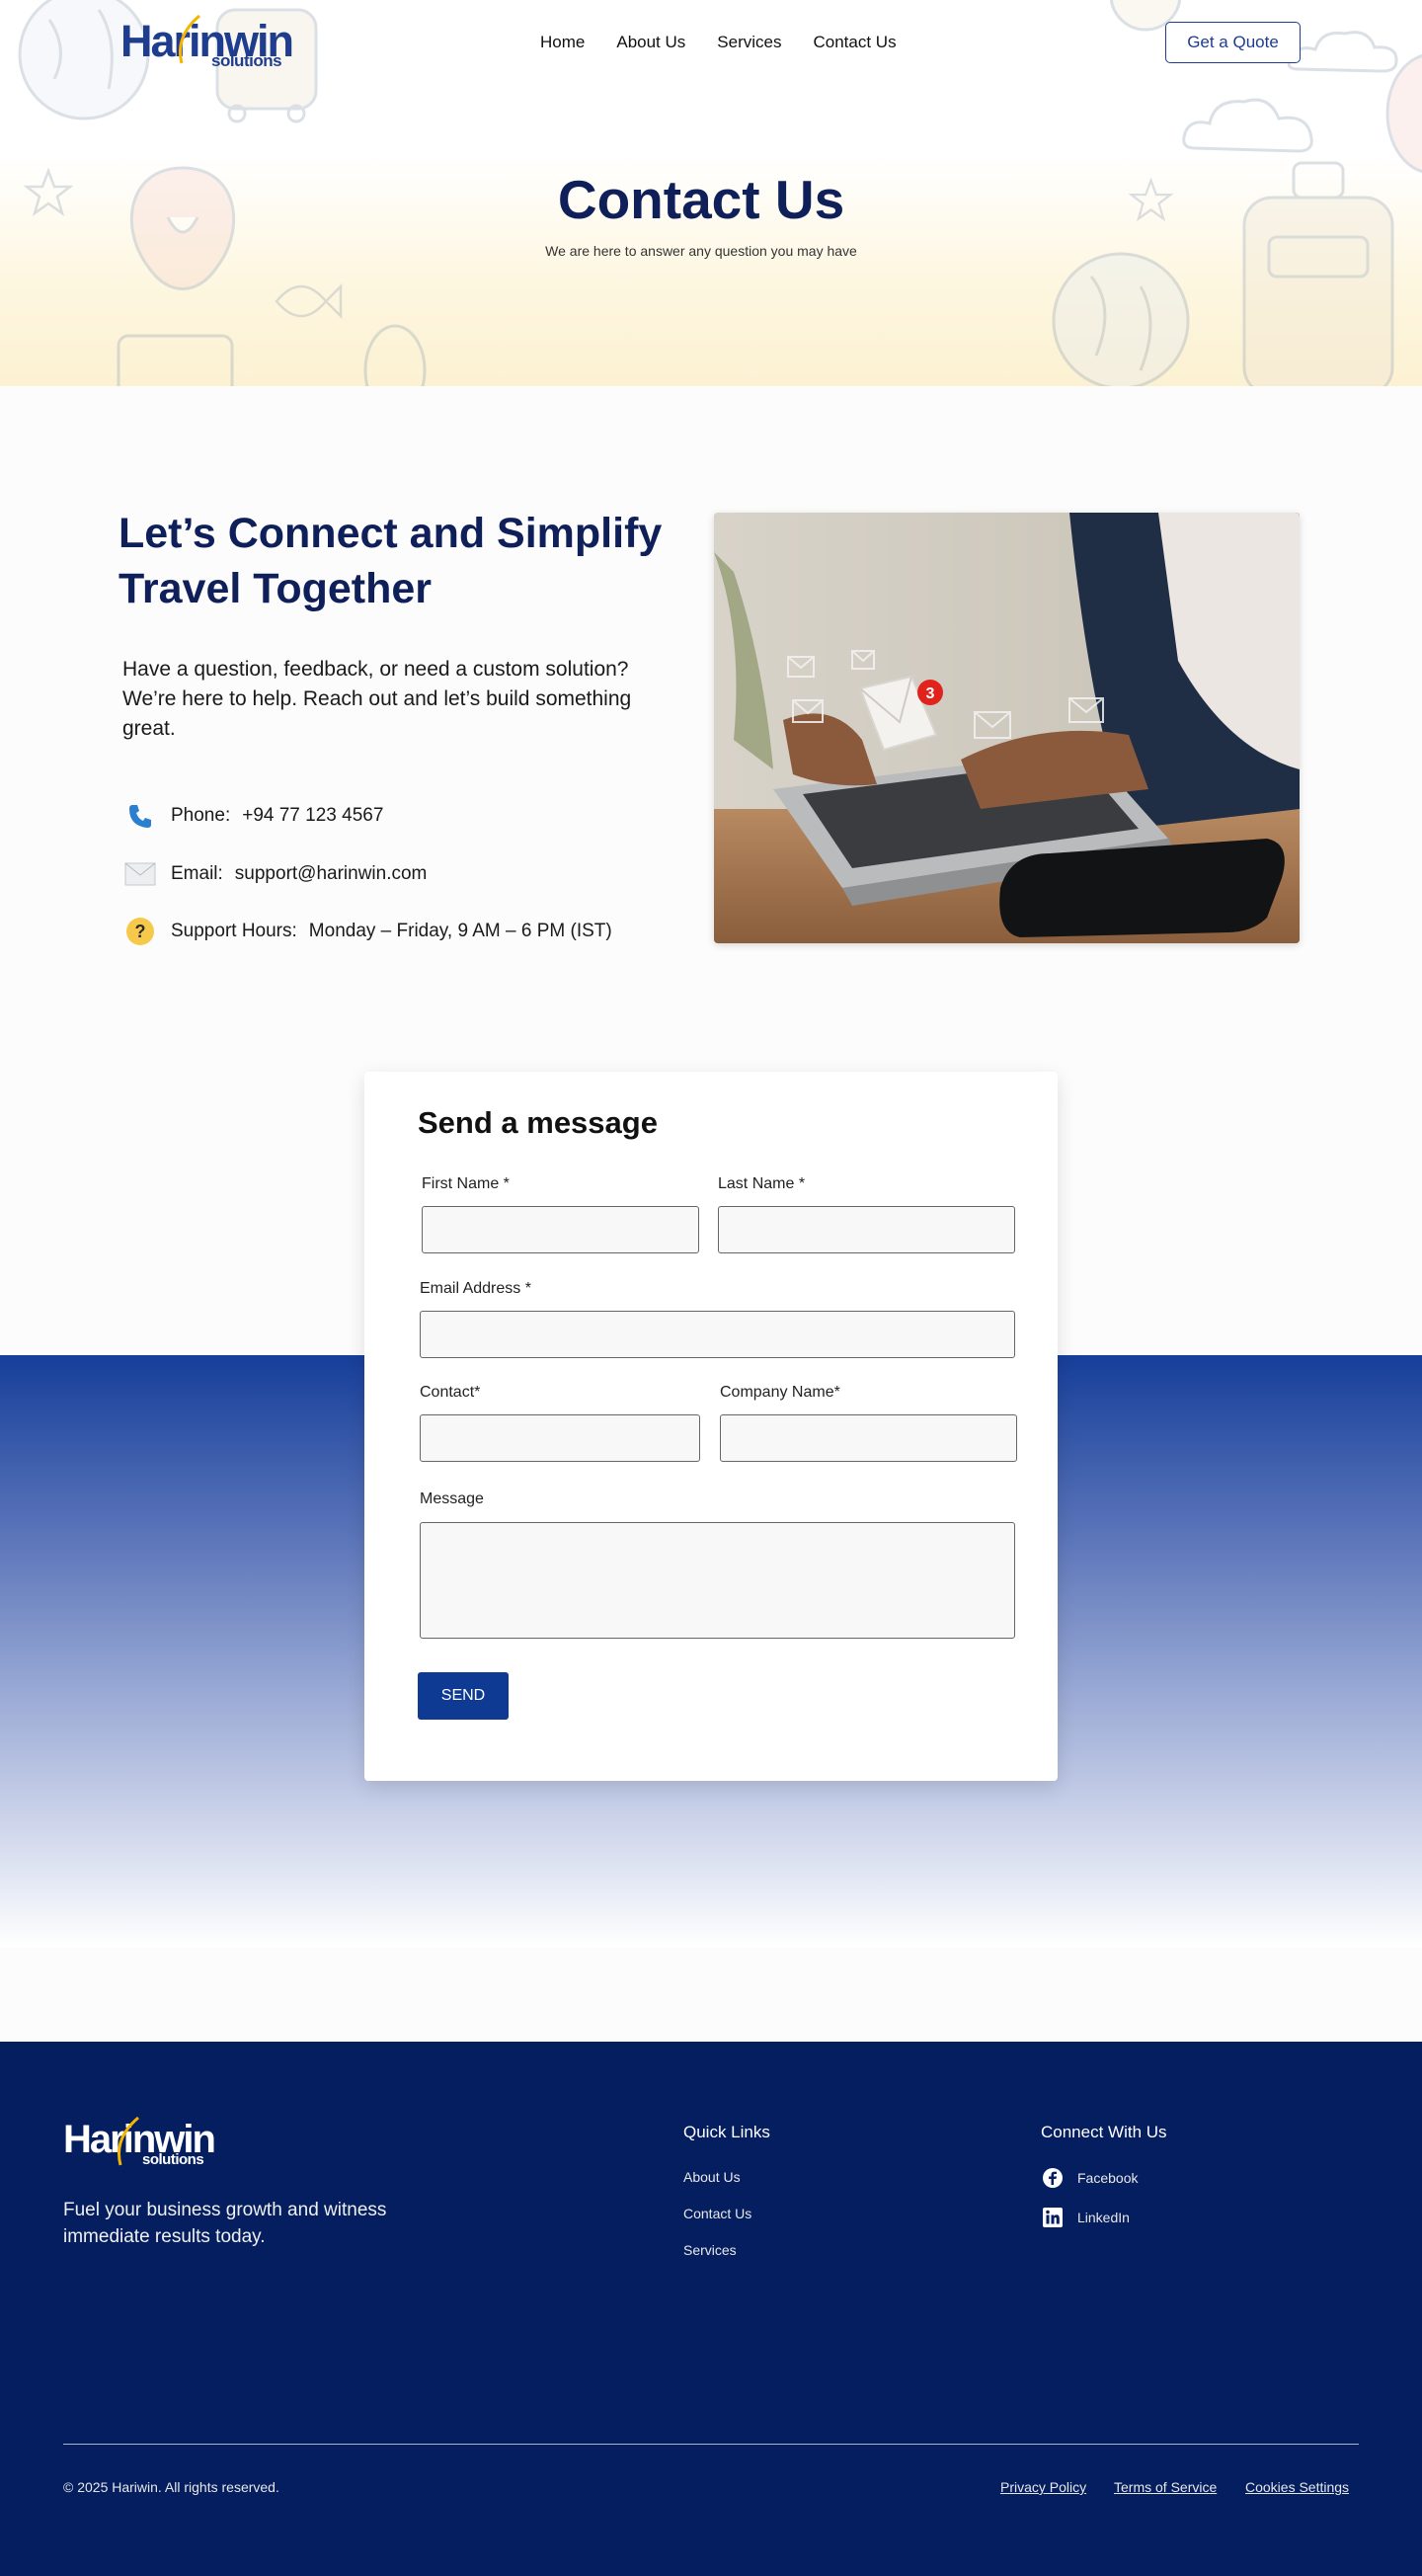 This screenshot has width=1422, height=2576. What do you see at coordinates (560, 1438) in the screenshot?
I see `contact-input` at bounding box center [560, 1438].